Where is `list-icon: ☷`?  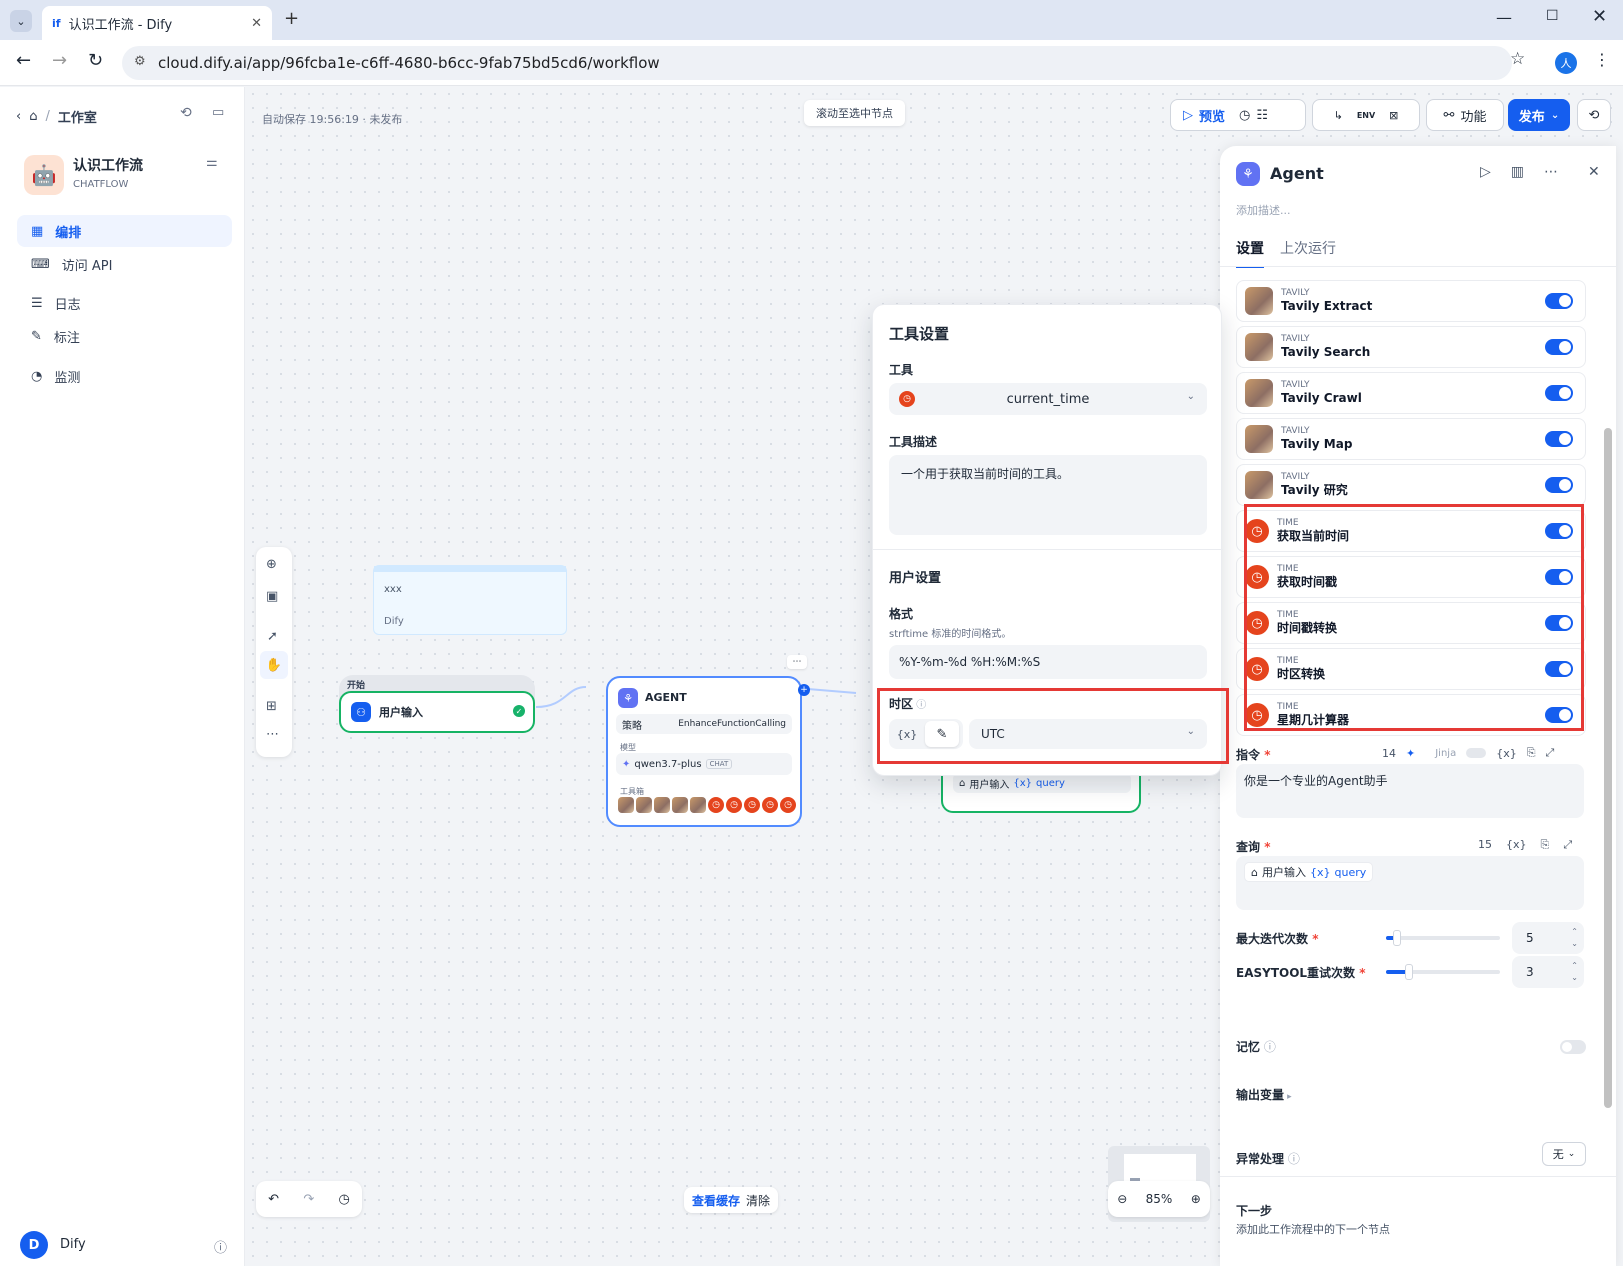
list-icon: ☷ is located at coordinates (1262, 115).